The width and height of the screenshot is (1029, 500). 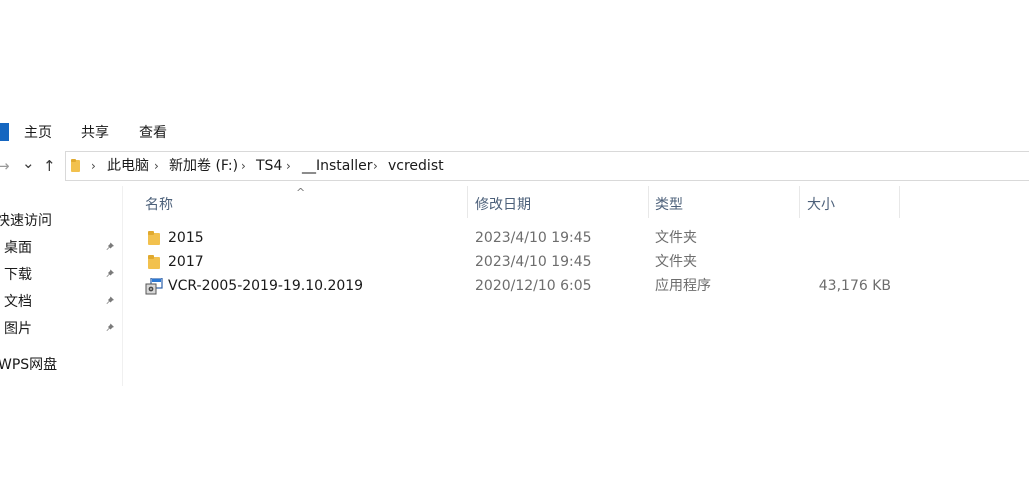 What do you see at coordinates (49, 166) in the screenshot?
I see `up-arrow-icon: ↑` at bounding box center [49, 166].